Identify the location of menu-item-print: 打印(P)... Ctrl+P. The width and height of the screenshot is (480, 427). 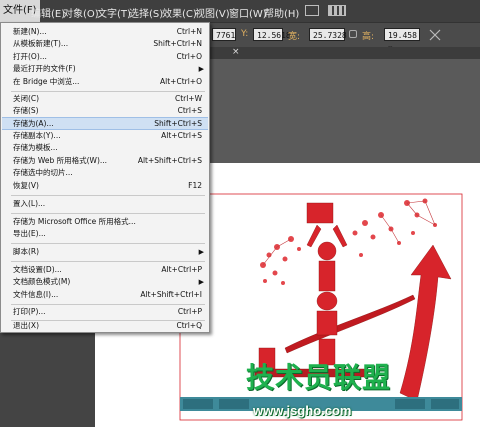
(105, 312).